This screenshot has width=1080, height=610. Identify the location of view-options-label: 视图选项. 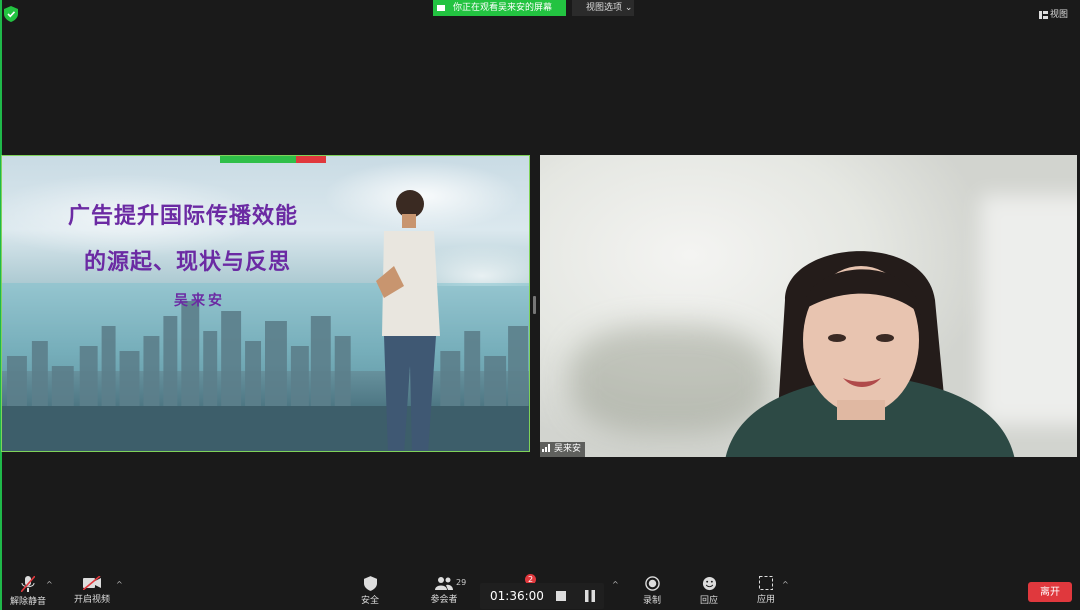
(604, 8).